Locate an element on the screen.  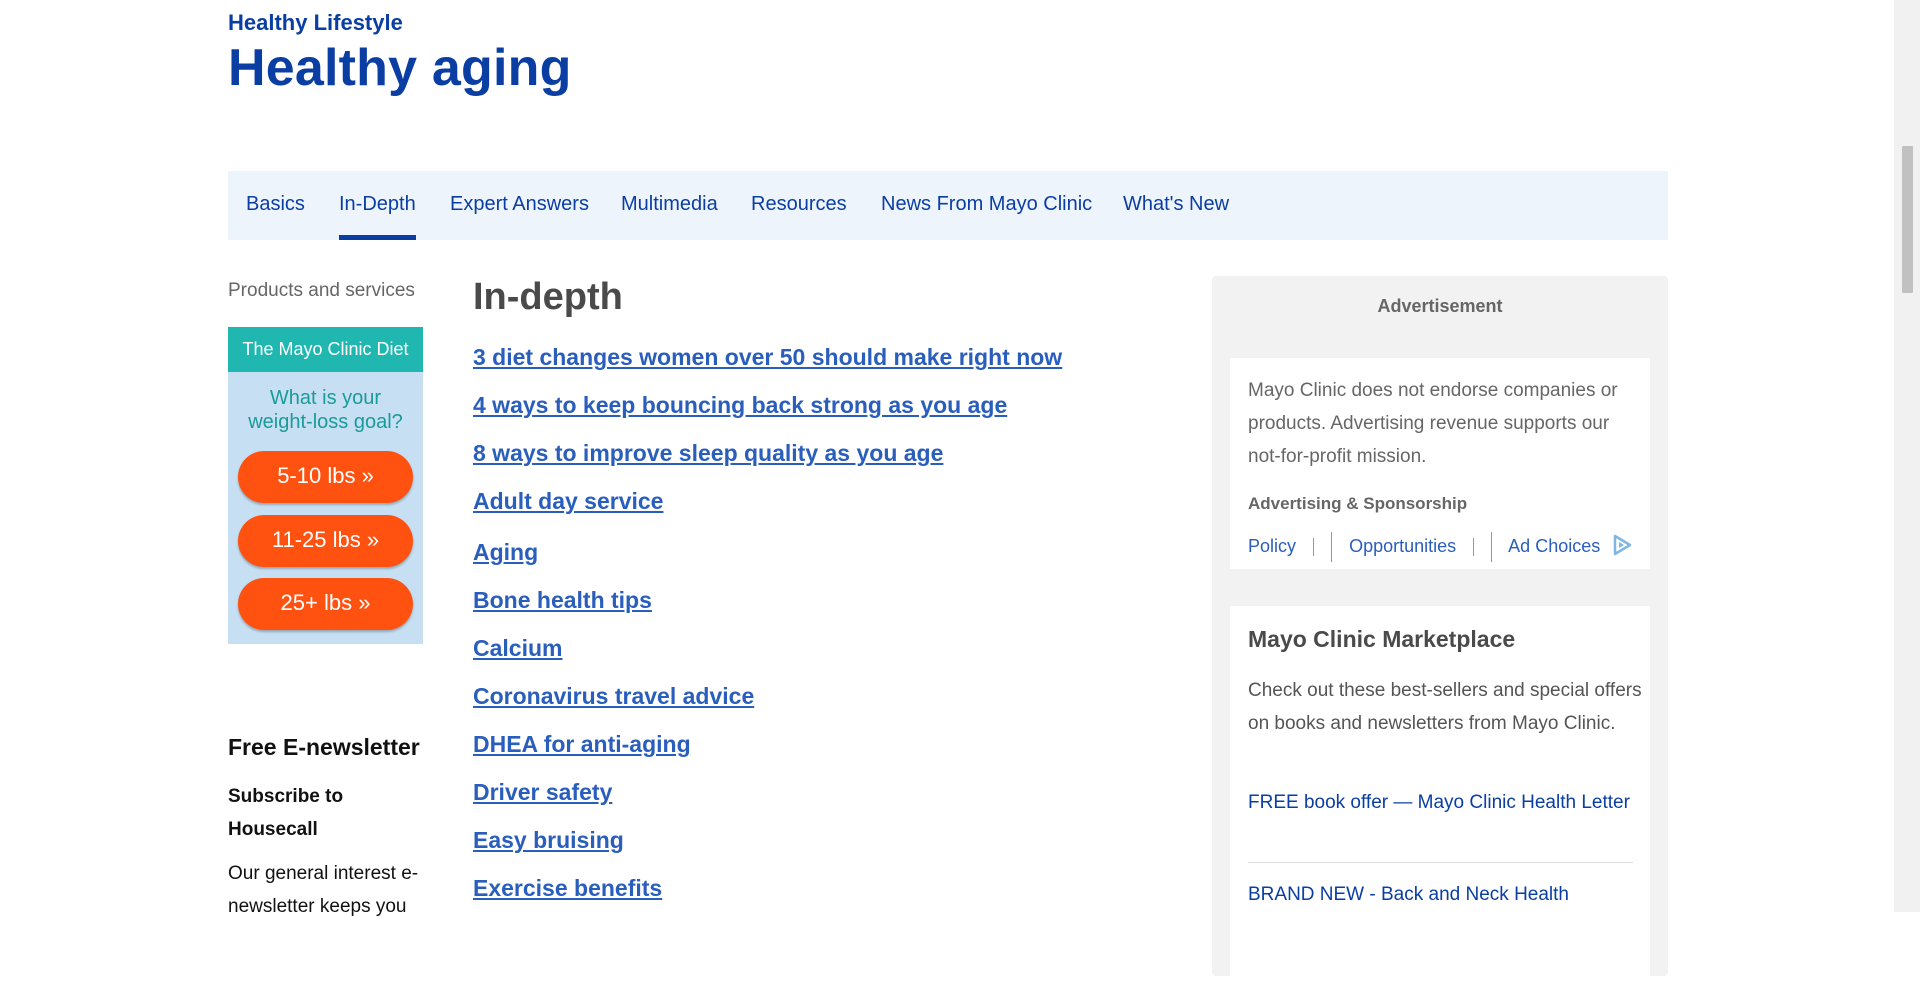
ad-choices-icon is located at coordinates (1622, 547).